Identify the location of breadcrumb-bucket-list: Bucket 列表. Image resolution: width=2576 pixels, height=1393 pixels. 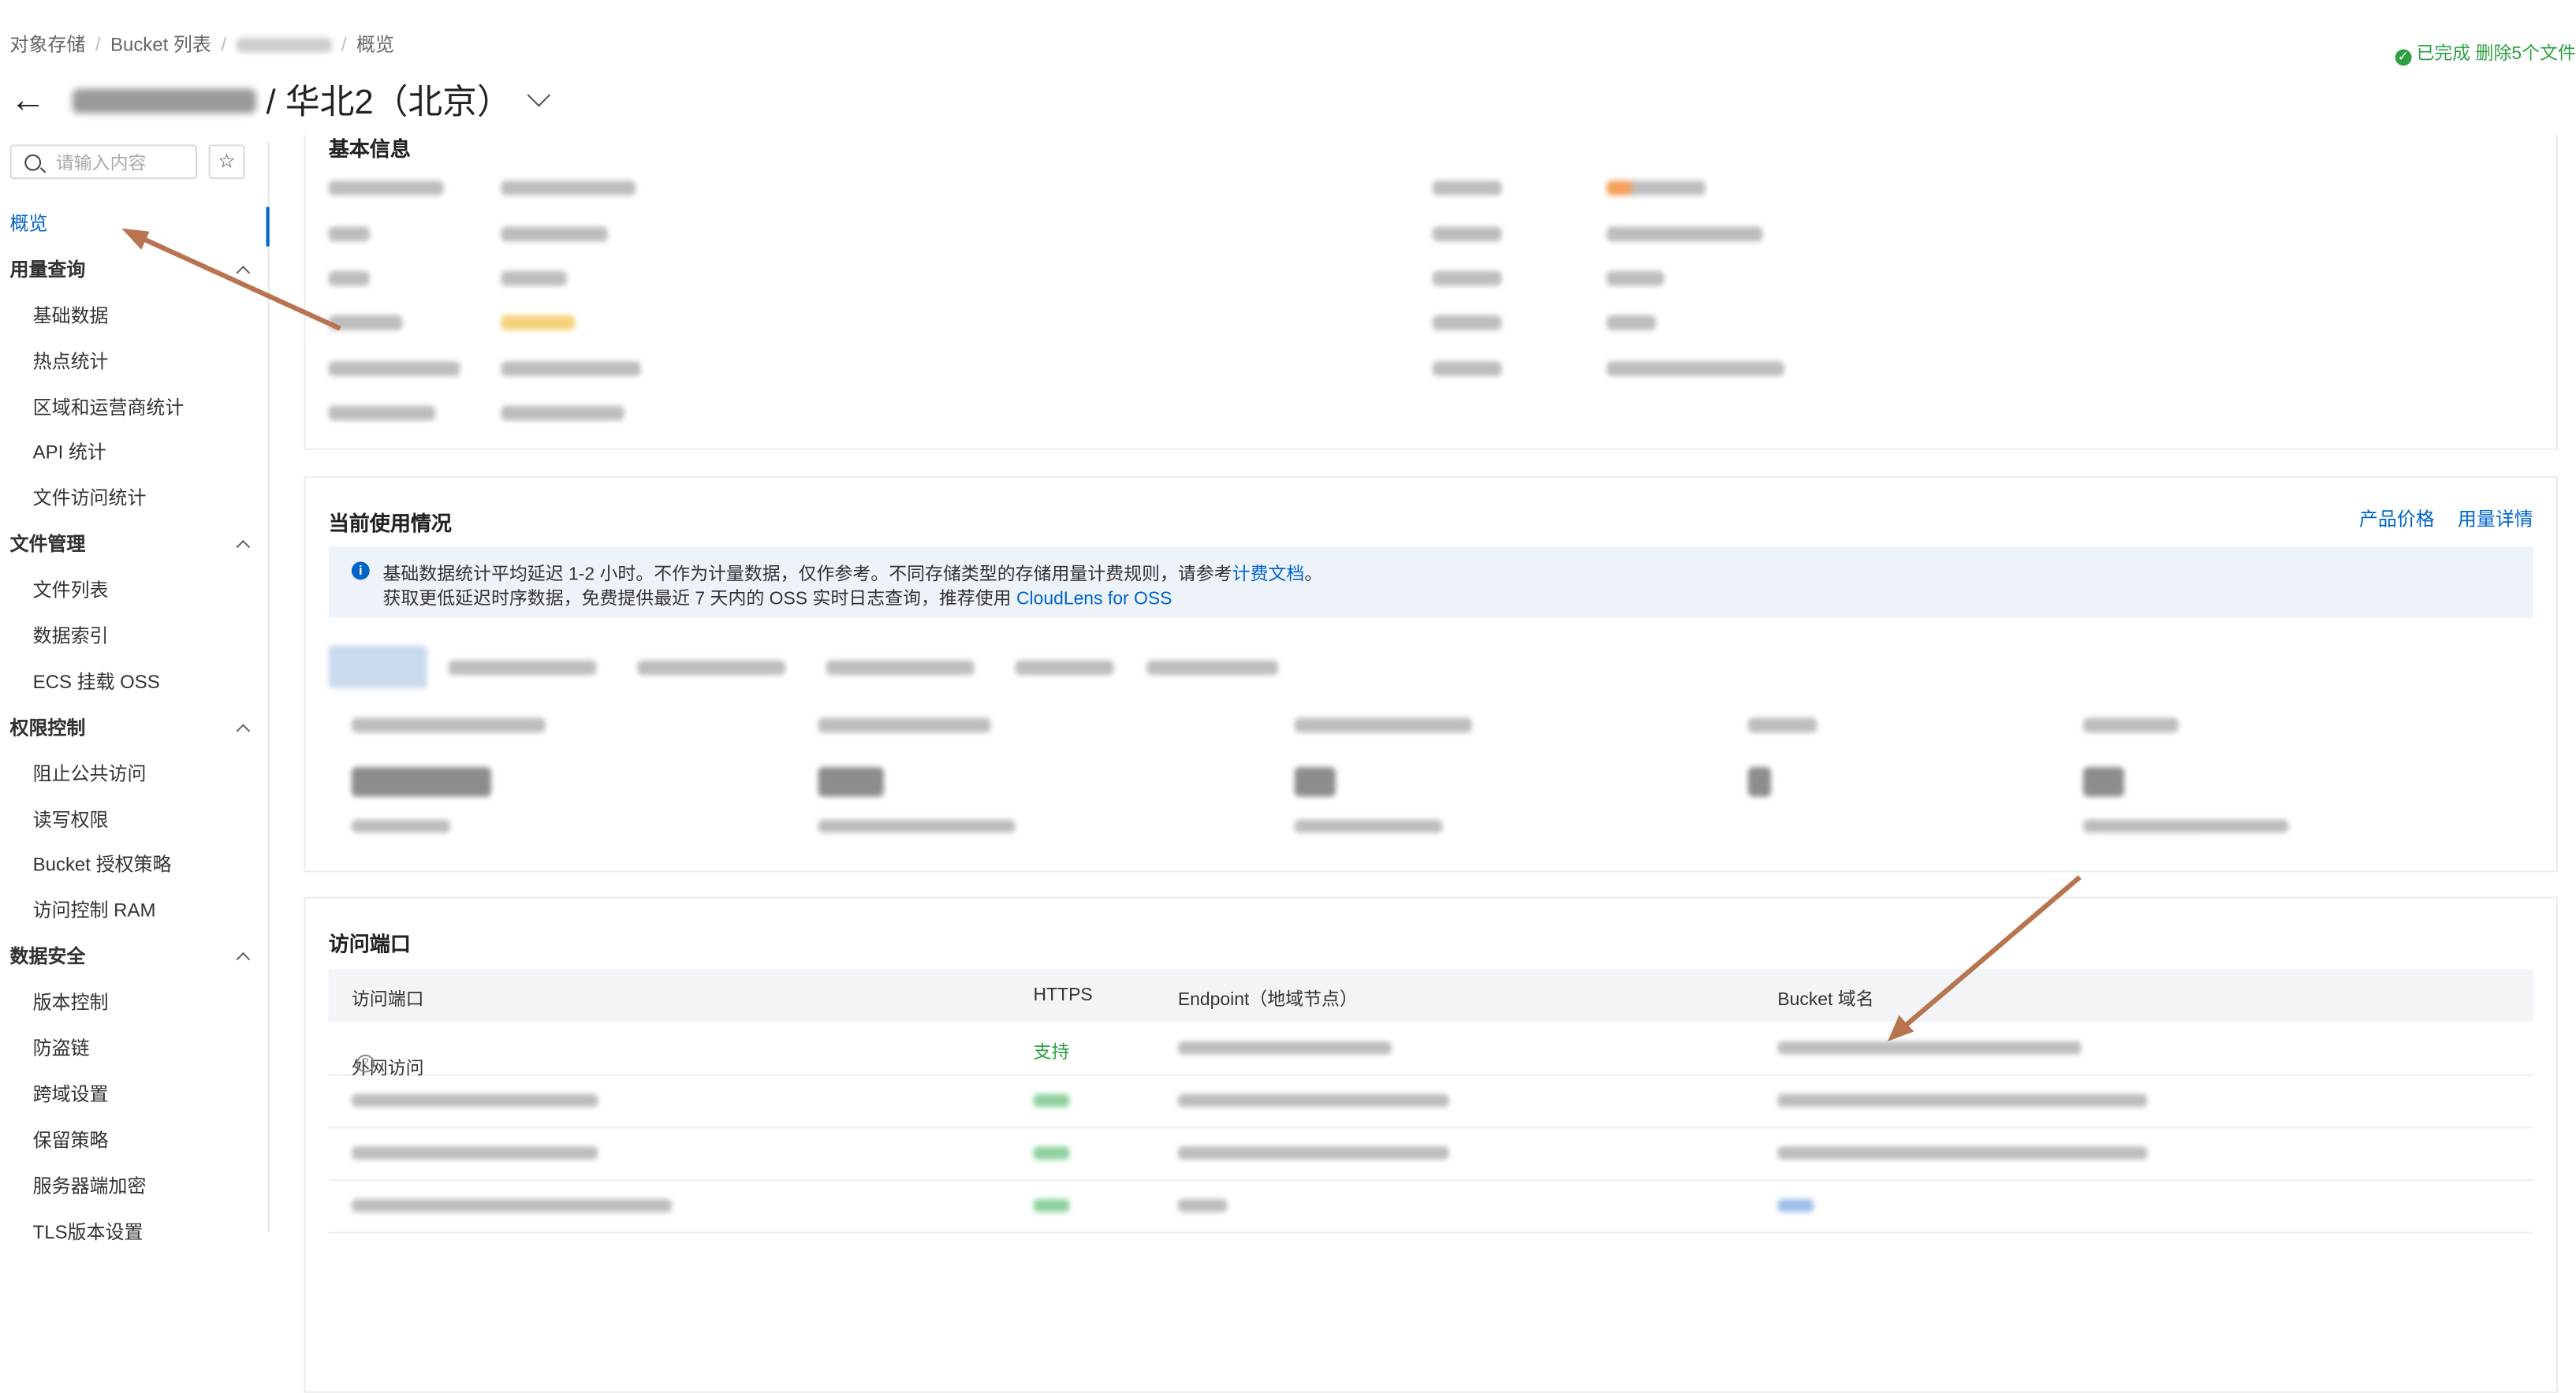
(161, 46).